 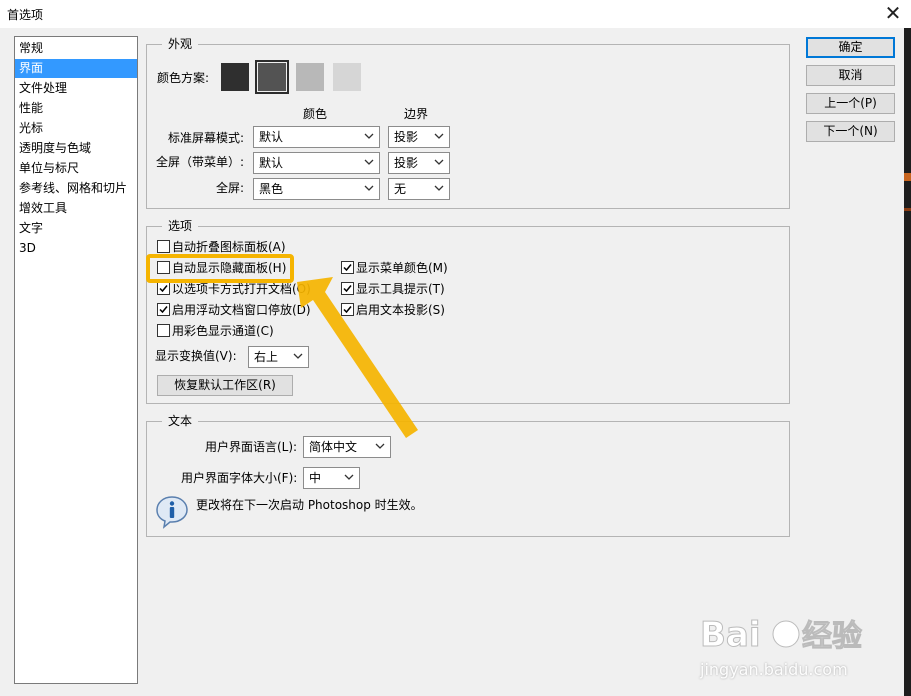 What do you see at coordinates (774, 669) in the screenshot?
I see `watermark-url: jingyan.baidu.com` at bounding box center [774, 669].